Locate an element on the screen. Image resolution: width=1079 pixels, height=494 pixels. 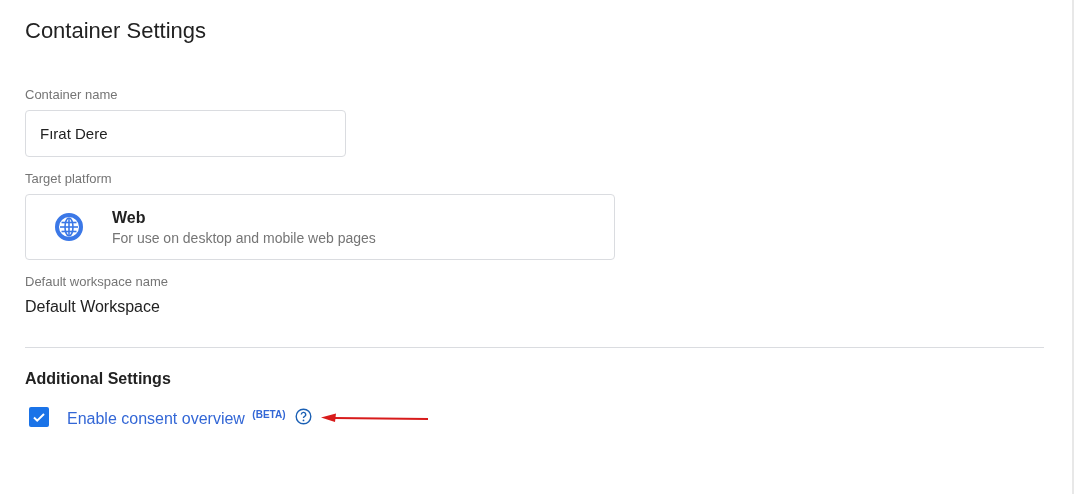
checkbox-label: Enable consent overview $^{(BETA)}$ is located at coordinates (176, 417).